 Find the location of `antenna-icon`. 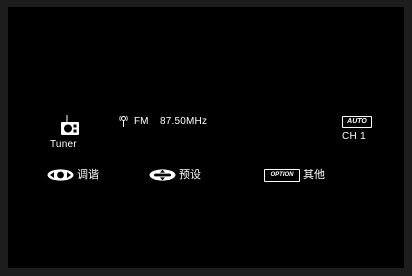

antenna-icon is located at coordinates (123, 121).